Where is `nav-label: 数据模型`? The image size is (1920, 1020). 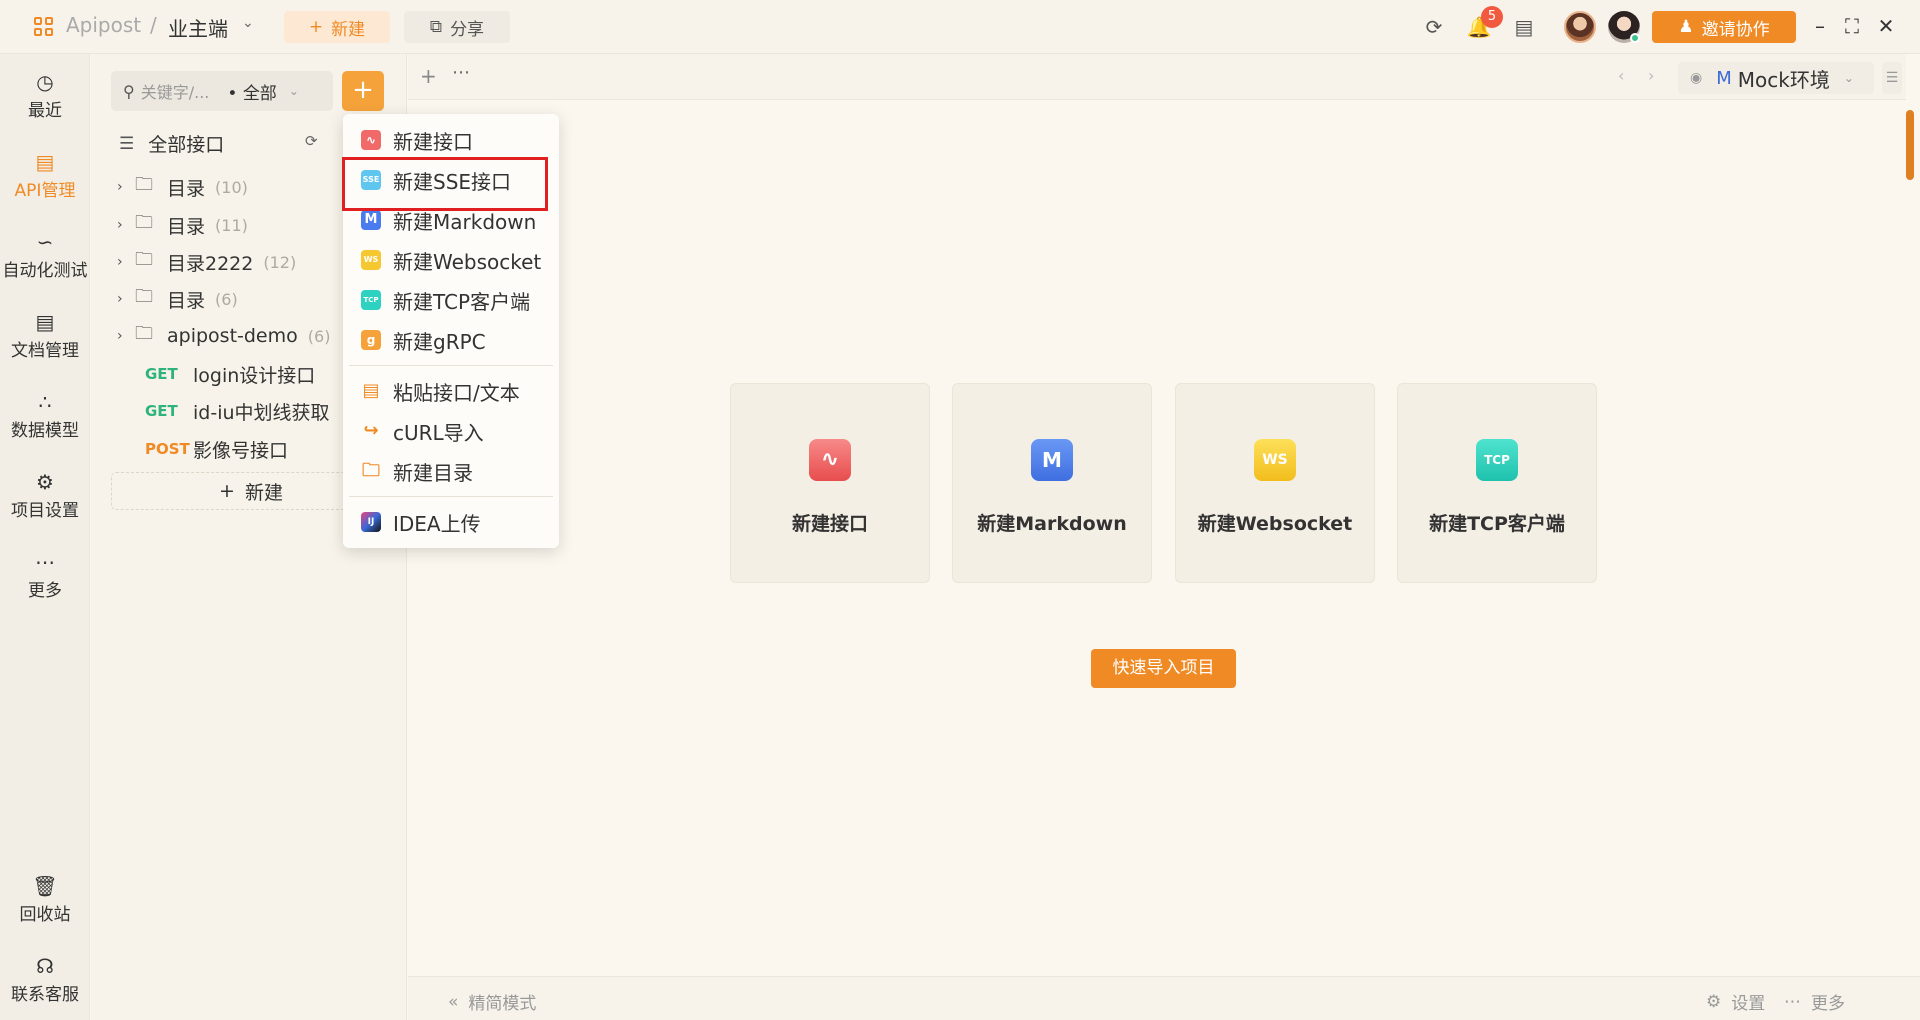 nav-label: 数据模型 is located at coordinates (45, 431).